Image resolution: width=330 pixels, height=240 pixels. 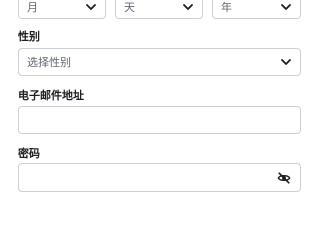 What do you see at coordinates (29, 36) in the screenshot?
I see `gender-label: 性别` at bounding box center [29, 36].